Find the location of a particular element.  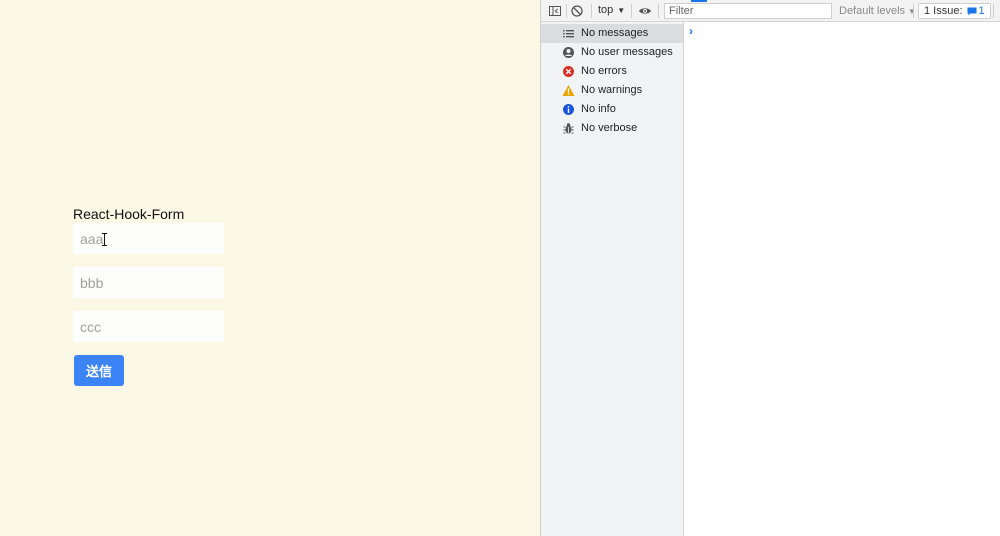

context-label: top is located at coordinates (606, 10).